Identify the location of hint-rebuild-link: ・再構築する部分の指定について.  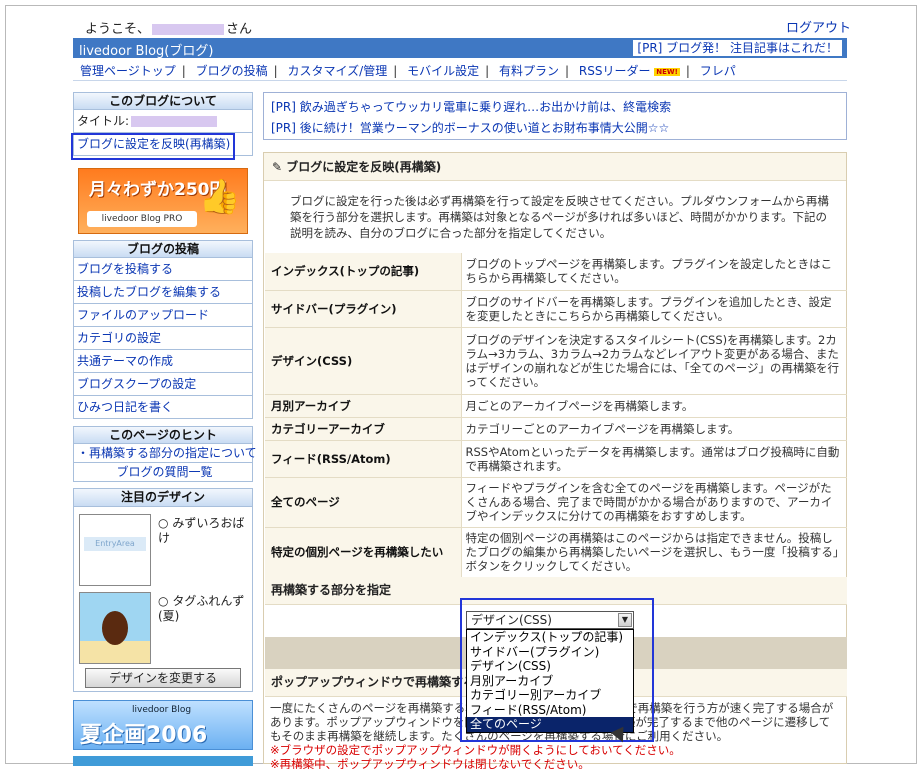
(165, 453).